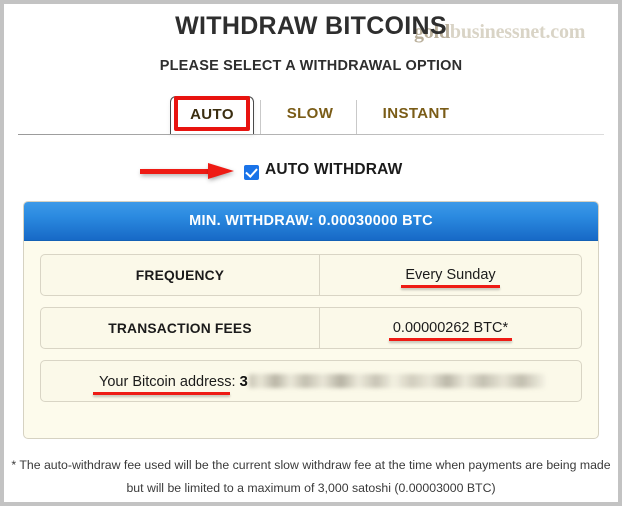  I want to click on bitcoin-address-label-wrap: Your Bitcoin address: 3, so click(170, 383).